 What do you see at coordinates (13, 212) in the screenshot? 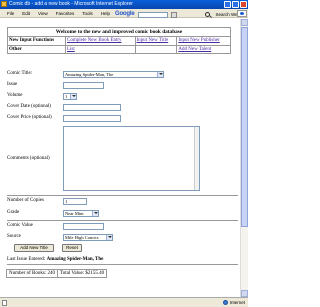
I see `grade-label: Grade` at bounding box center [13, 212].